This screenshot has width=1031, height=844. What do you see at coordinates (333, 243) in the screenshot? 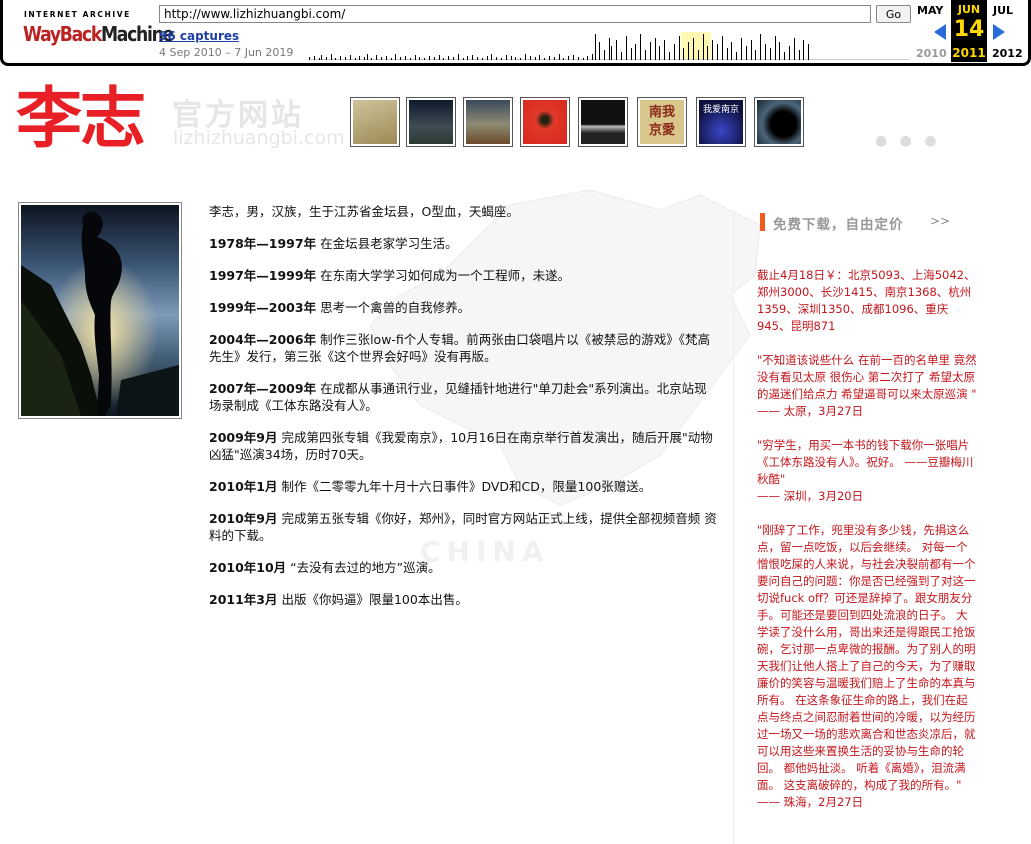
I see `bio-entry: 1978年—1997年 在金坛县老家学习生活。` at bounding box center [333, 243].